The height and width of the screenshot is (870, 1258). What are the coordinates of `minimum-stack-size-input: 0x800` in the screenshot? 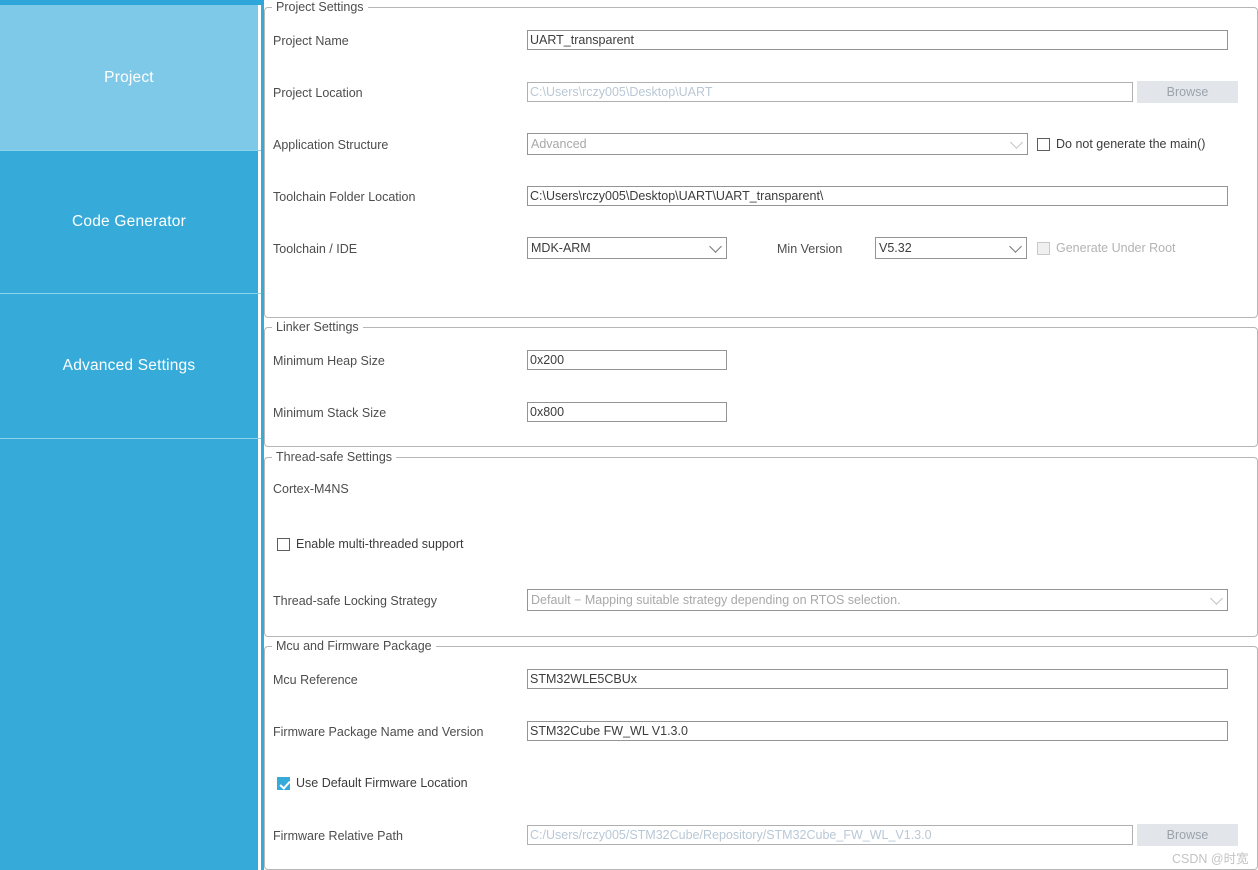 It's located at (627, 412).